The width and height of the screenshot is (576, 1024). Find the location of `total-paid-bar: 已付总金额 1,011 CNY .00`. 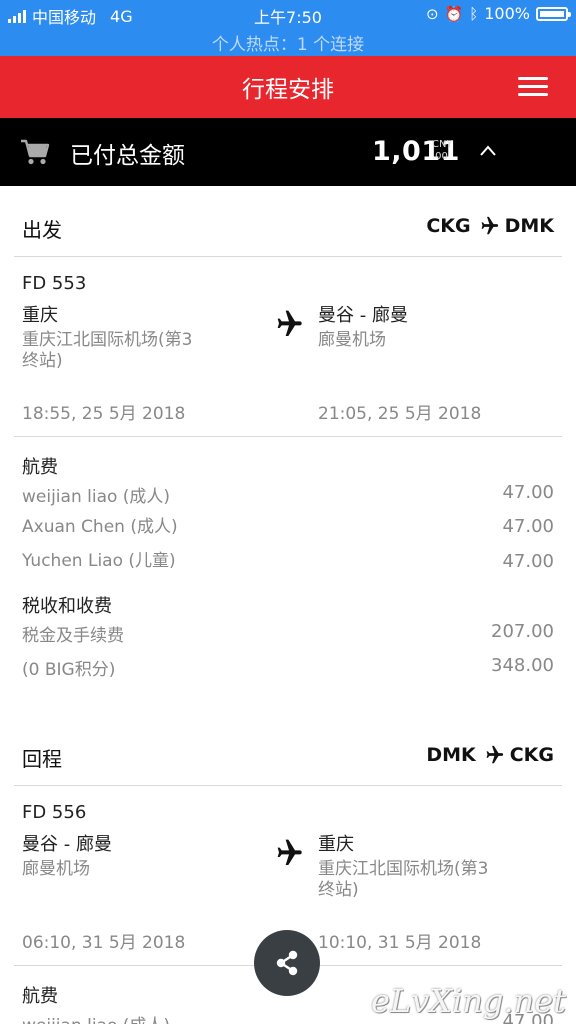

total-paid-bar: 已付总金额 1,011 CNY .00 is located at coordinates (288, 152).